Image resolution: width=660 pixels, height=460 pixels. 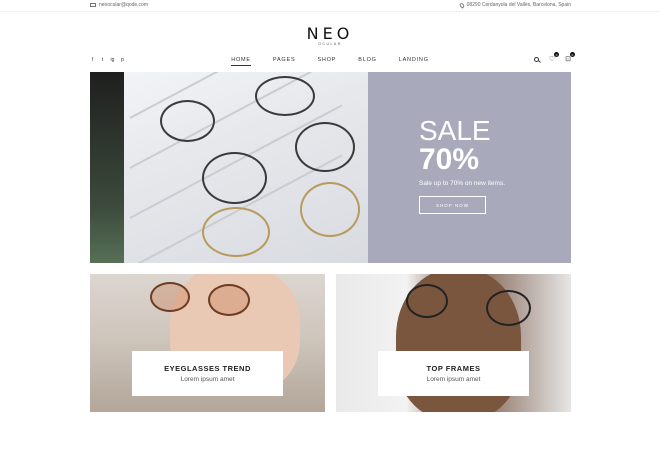 I want to click on search-icon, so click(x=536, y=59).